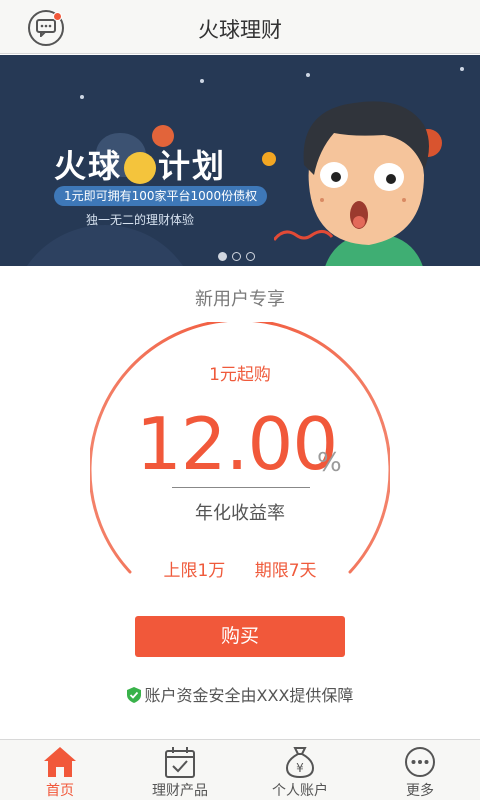  I want to click on min-purchase-label: 1元起购, so click(240, 375).